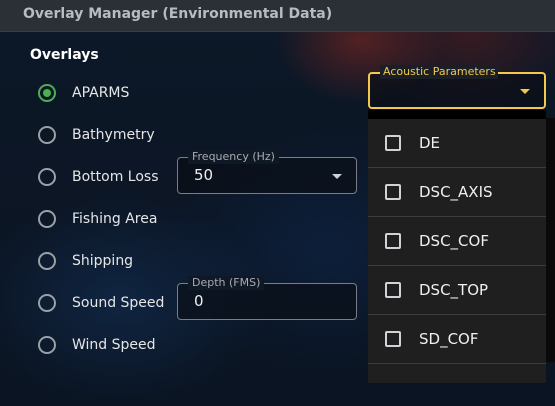  Describe the element at coordinates (430, 143) in the screenshot. I see `option-label: DE` at that location.